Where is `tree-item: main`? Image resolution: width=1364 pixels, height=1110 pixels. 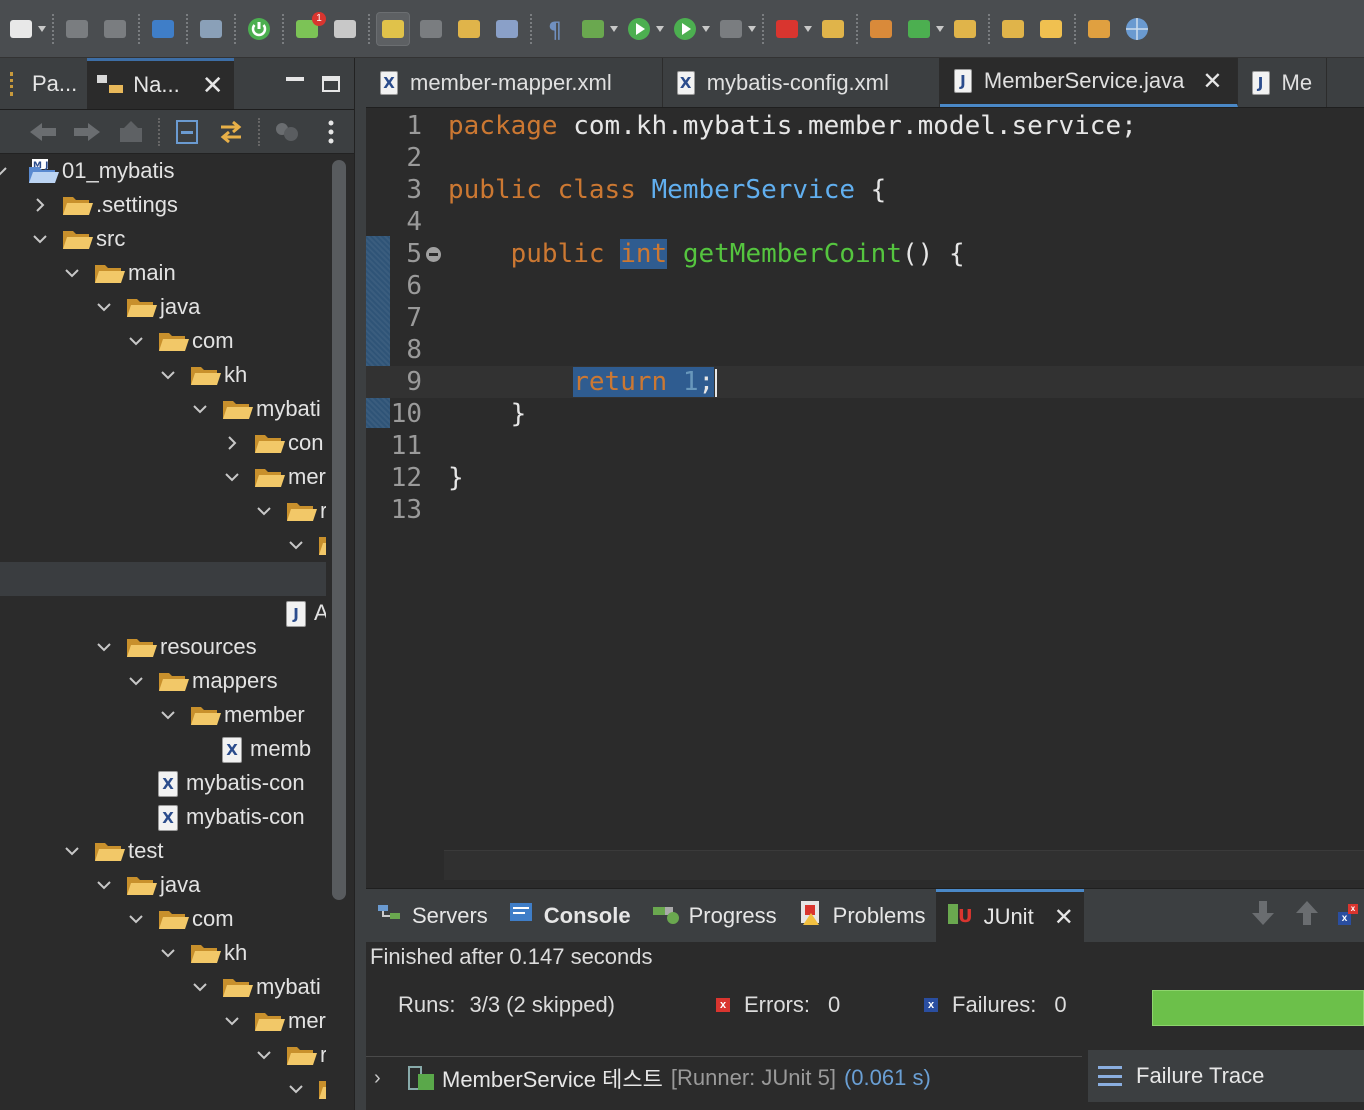
tree-item: main is located at coordinates (163, 273).